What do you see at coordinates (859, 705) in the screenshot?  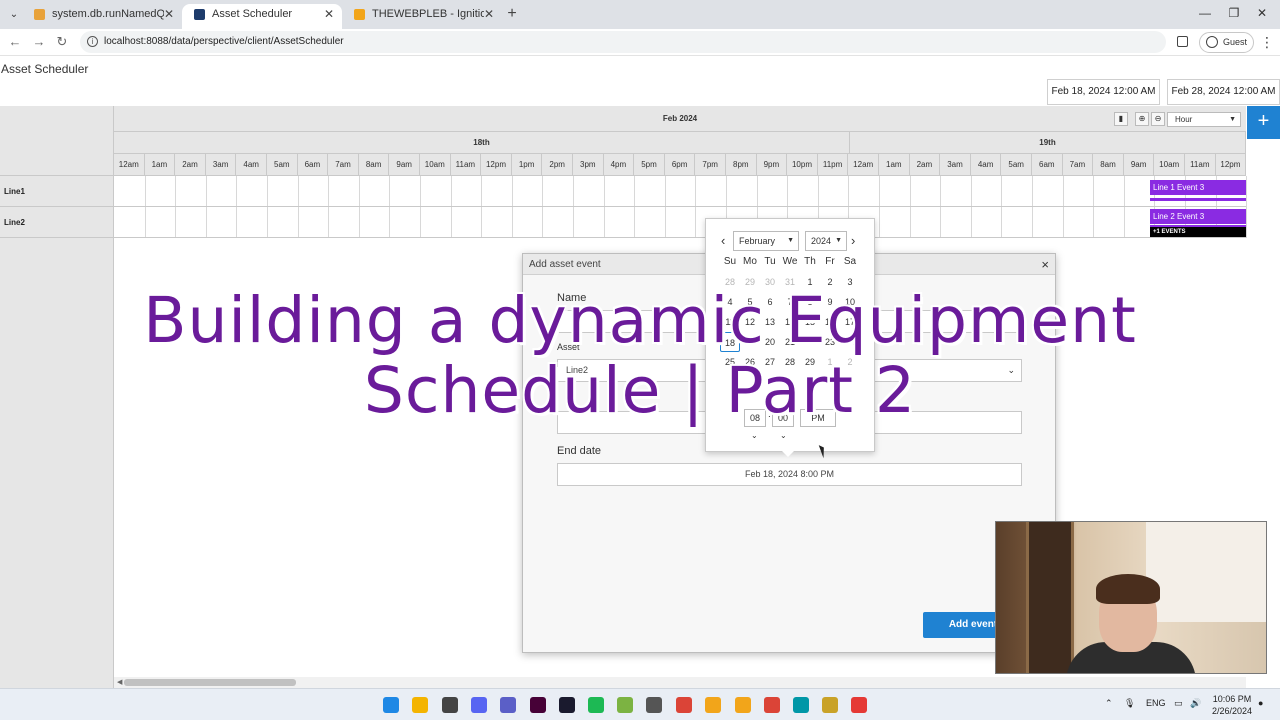 I see `snipping-tool-icon` at bounding box center [859, 705].